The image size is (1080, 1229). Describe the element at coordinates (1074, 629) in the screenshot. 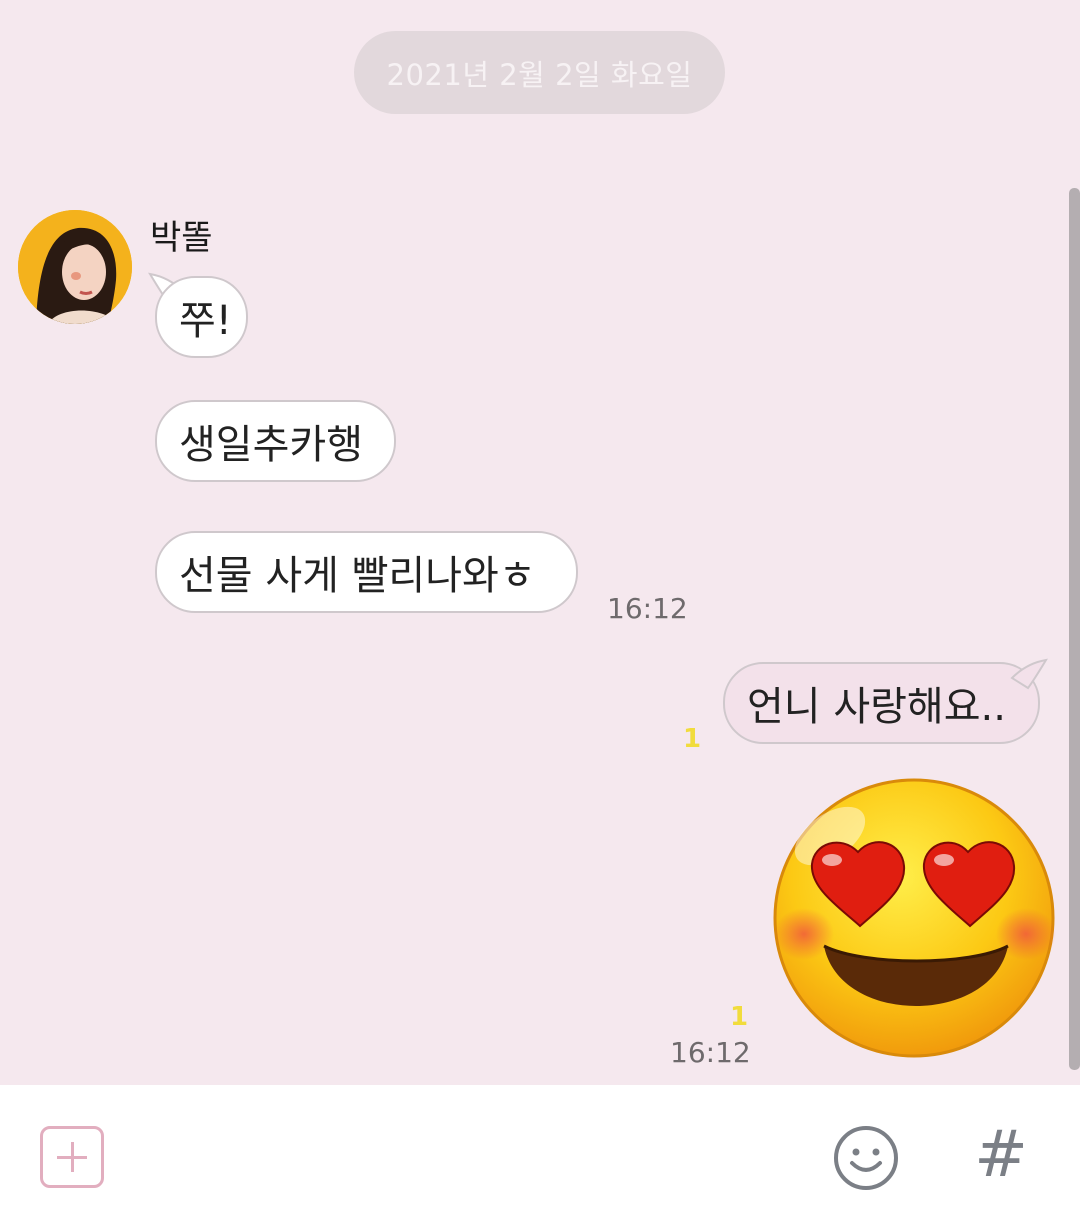

I see `scrollbar` at that location.